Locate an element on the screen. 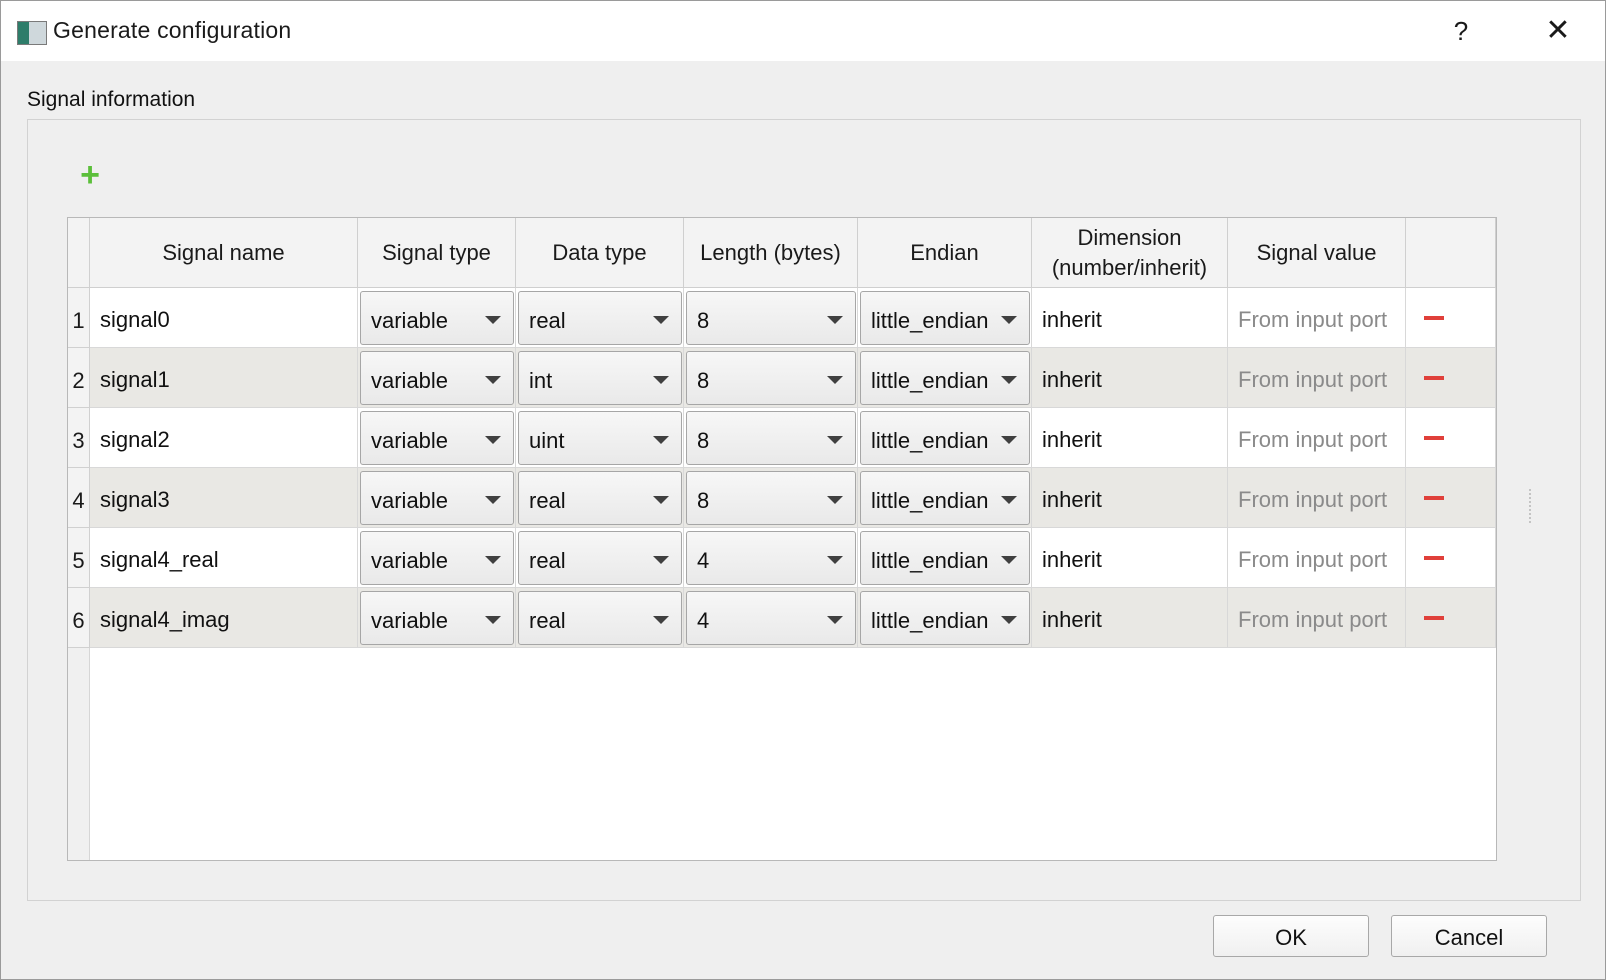 Image resolution: width=1606 pixels, height=980 pixels. signal-name-cell: signal2 is located at coordinates (224, 438).